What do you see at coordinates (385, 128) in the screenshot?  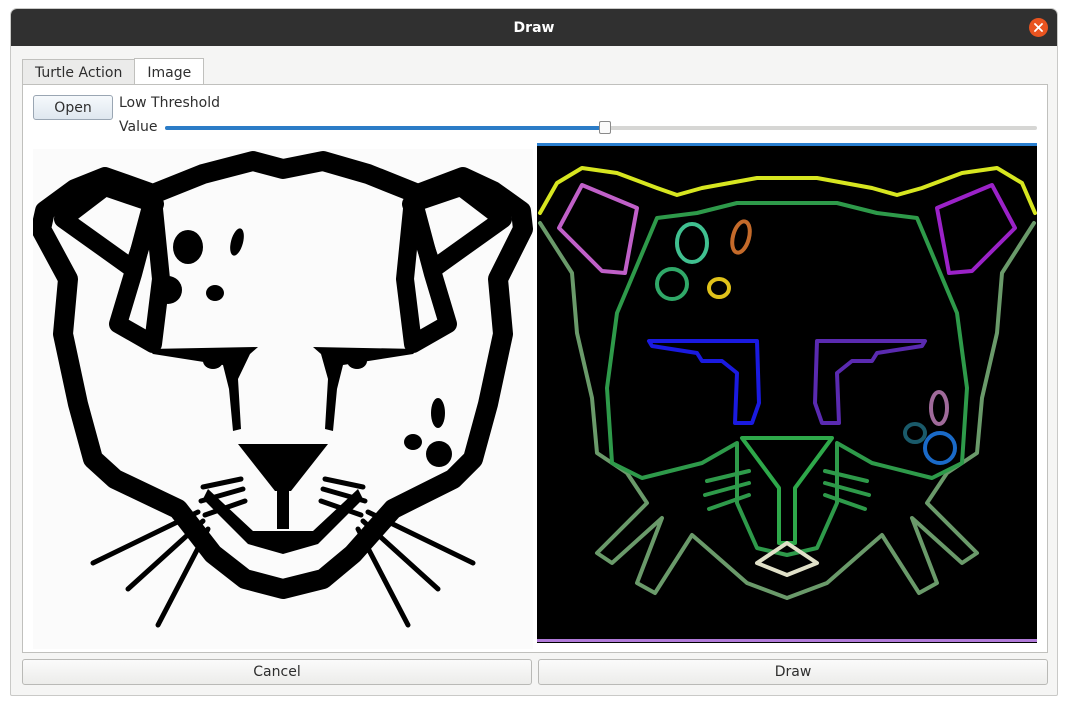 I see `slider-fill` at bounding box center [385, 128].